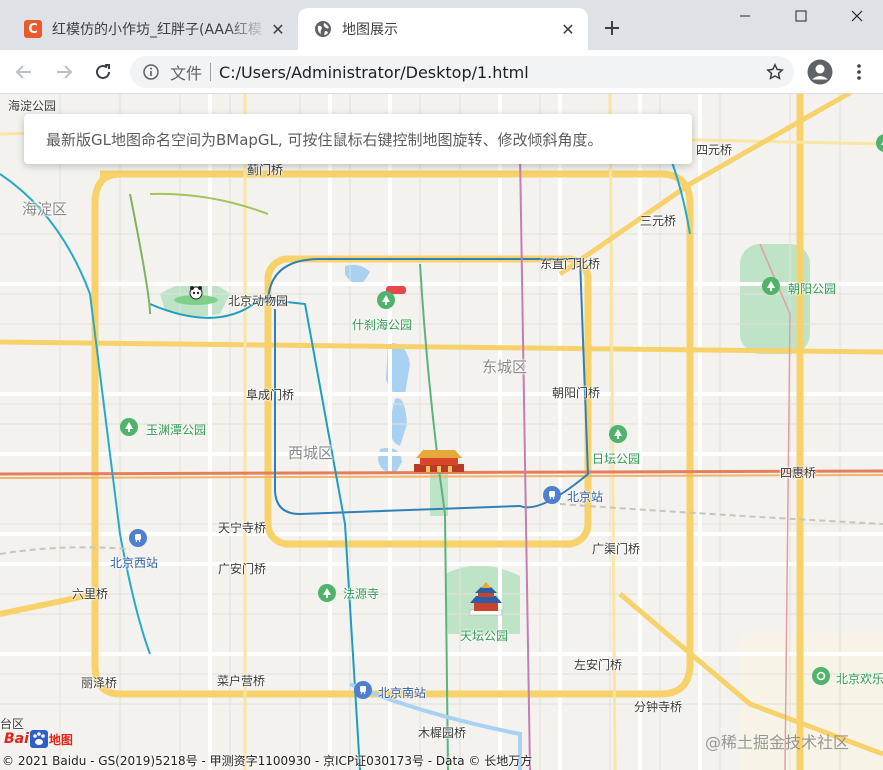  I want to click on tab-blog: C 红模仿的小作坊_红胖子(AAA红模 ✕, so click(153, 29).